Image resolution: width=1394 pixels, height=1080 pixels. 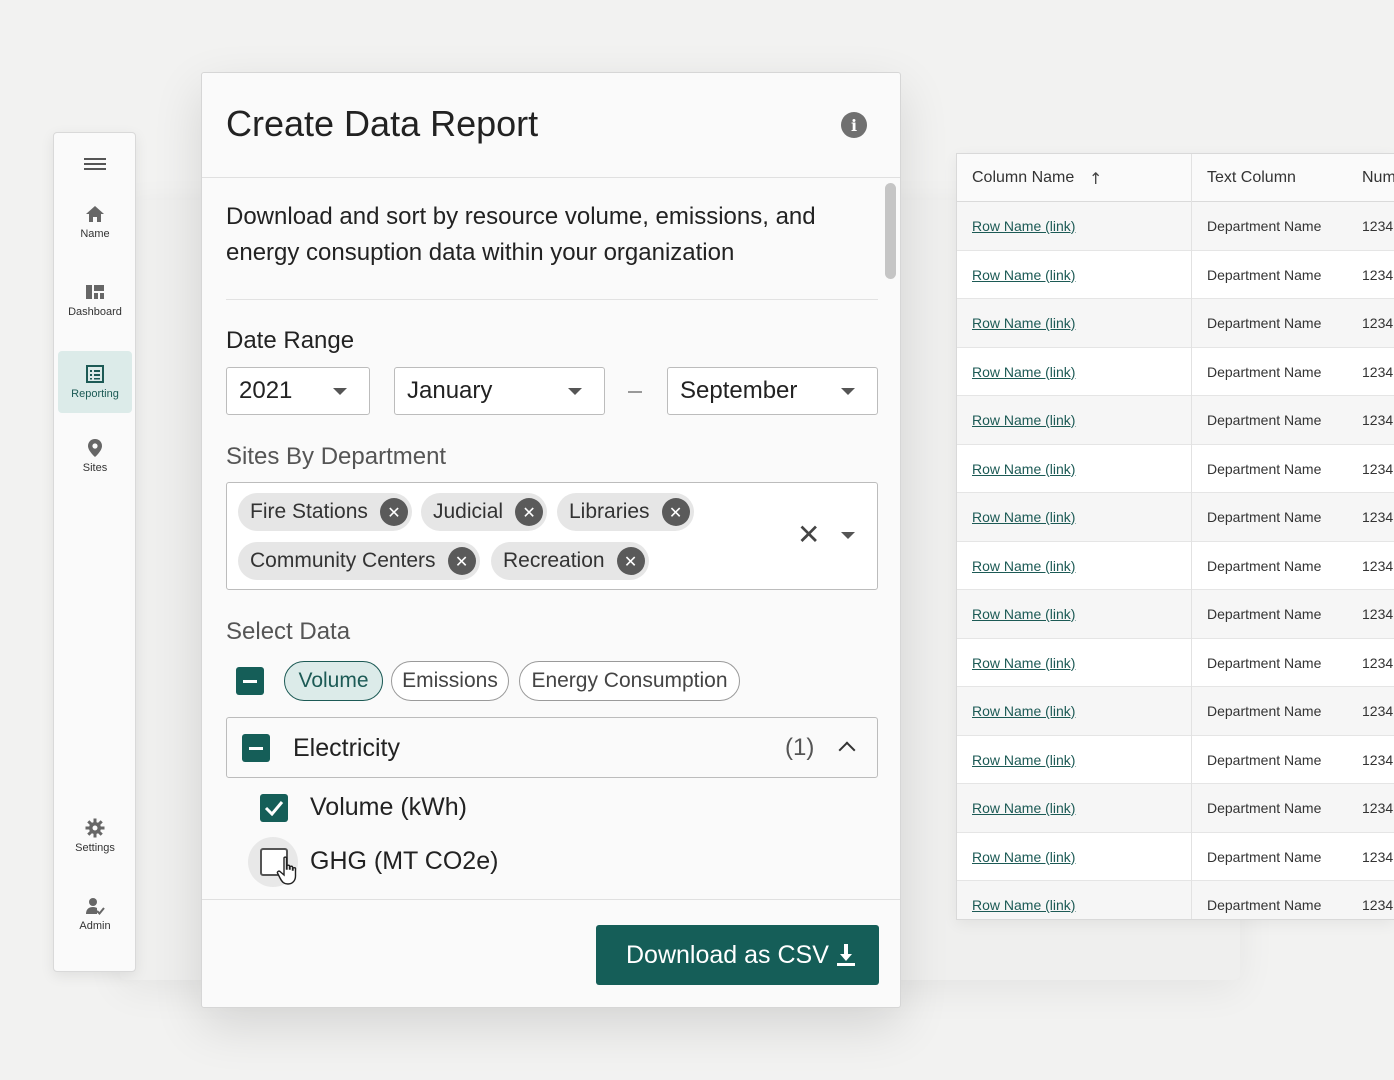 I want to click on chip-judicial: Judicial ✕, so click(x=484, y=512).